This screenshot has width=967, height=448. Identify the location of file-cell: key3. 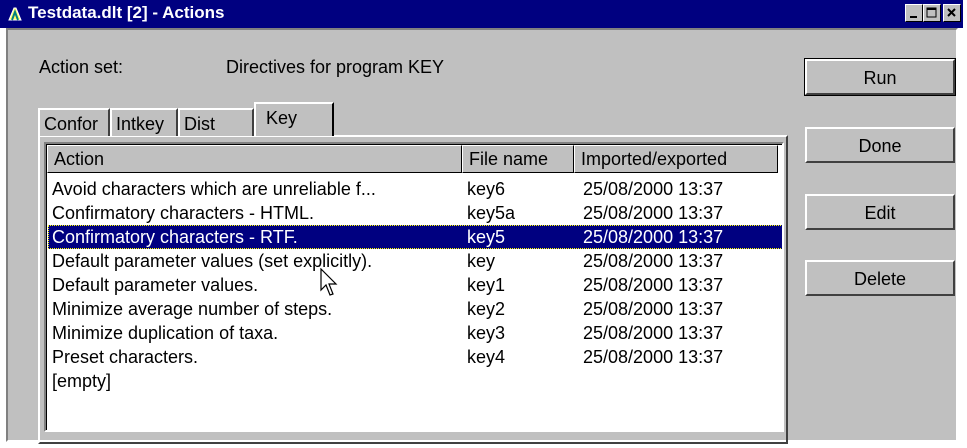
(486, 333).